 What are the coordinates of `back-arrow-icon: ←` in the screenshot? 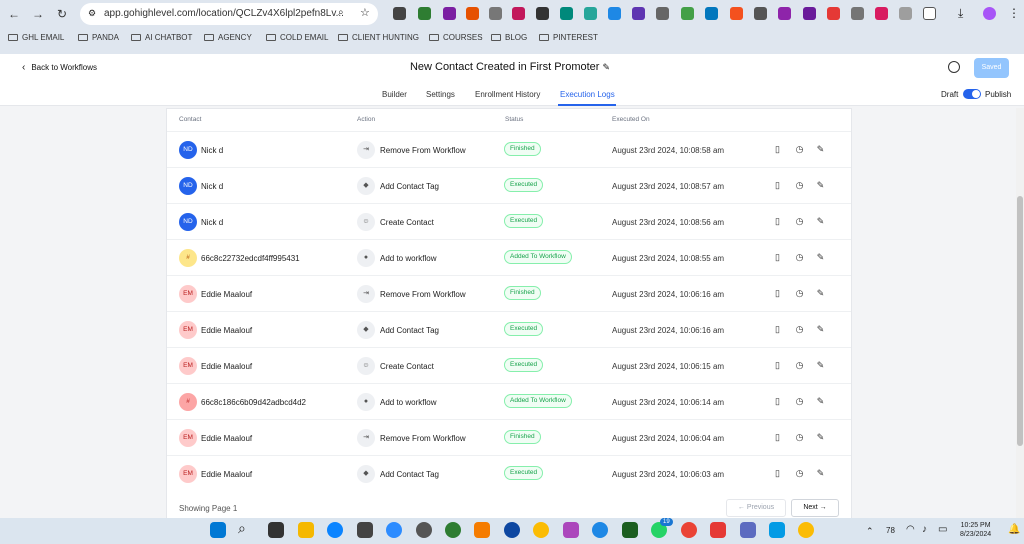 It's located at (14, 14).